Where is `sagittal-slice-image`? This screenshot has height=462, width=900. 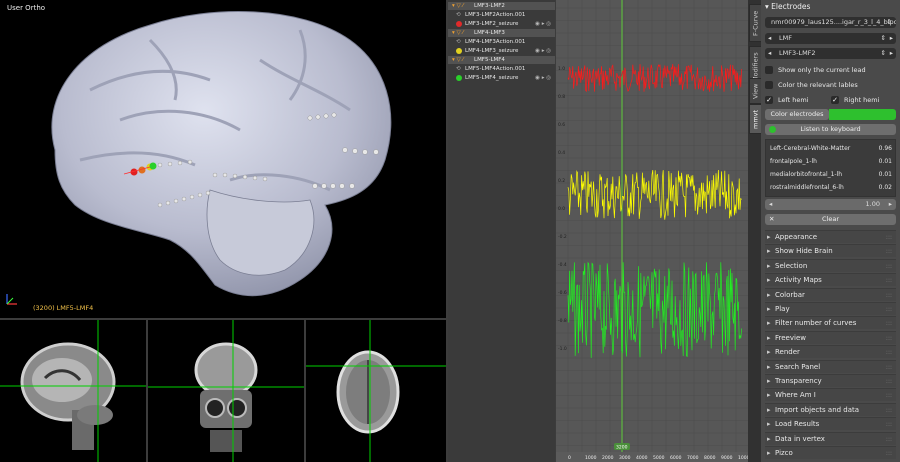
sagittal-slice-image is located at coordinates (73, 391).